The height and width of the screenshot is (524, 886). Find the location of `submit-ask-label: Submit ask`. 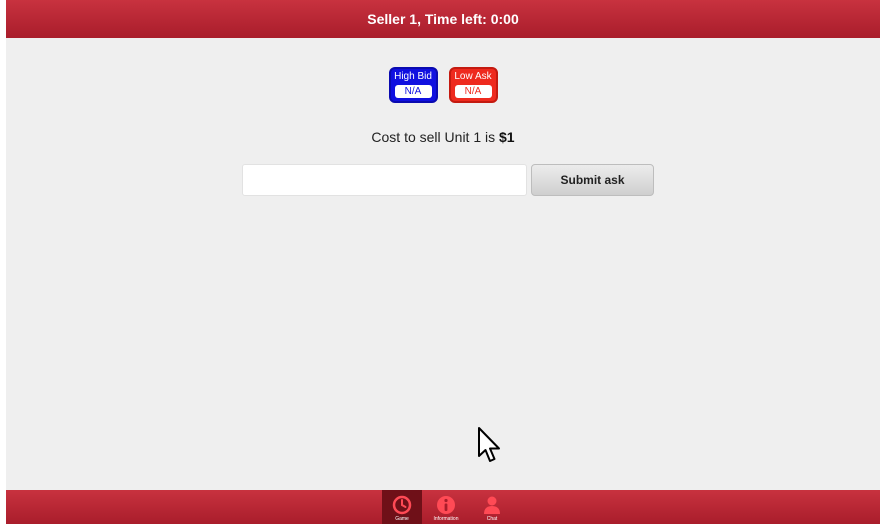

submit-ask-label: Submit ask is located at coordinates (592, 180).